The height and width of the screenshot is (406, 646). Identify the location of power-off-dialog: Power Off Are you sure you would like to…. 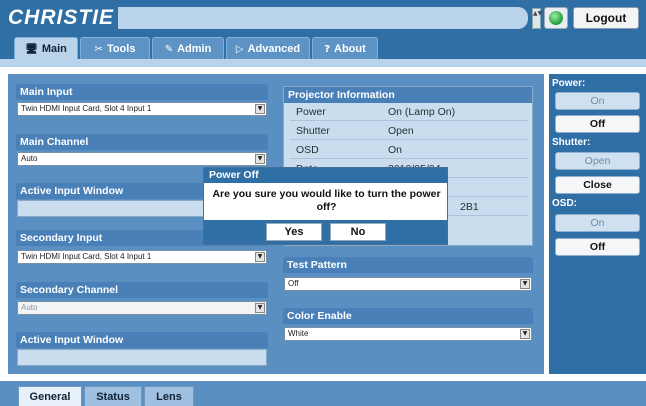
(325, 206).